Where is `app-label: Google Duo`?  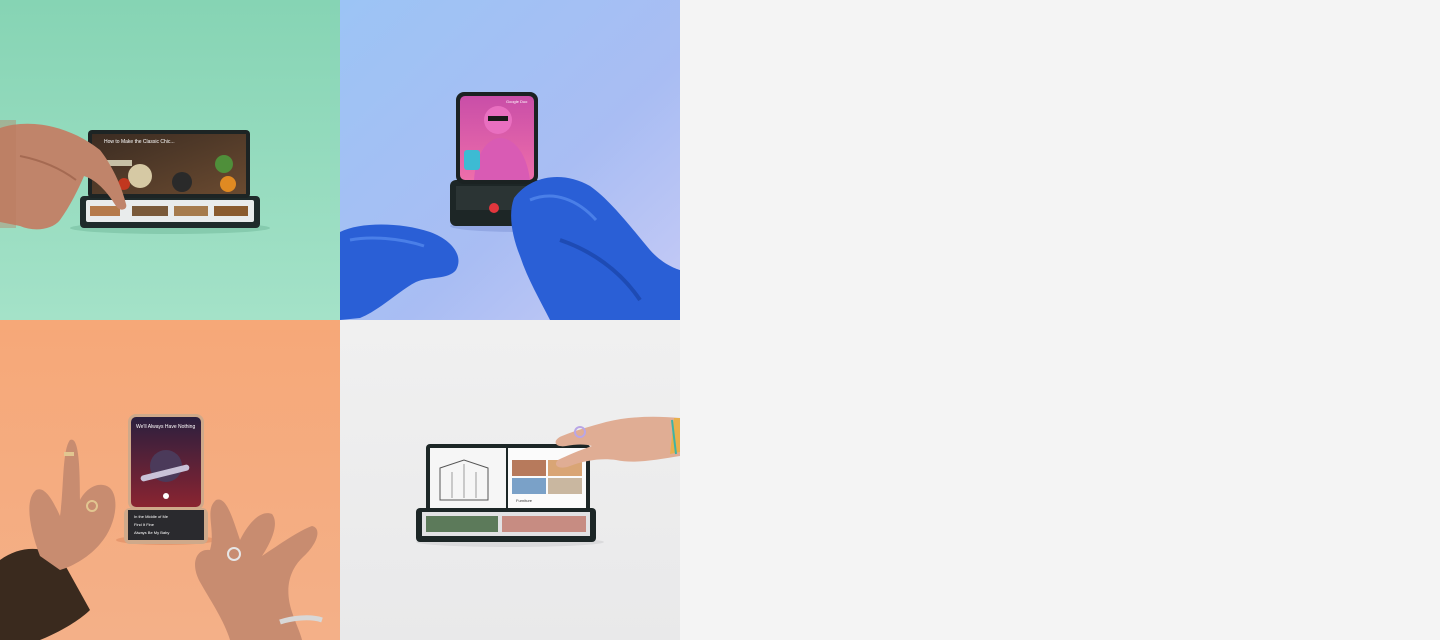
app-label: Google Duo is located at coordinates (517, 101).